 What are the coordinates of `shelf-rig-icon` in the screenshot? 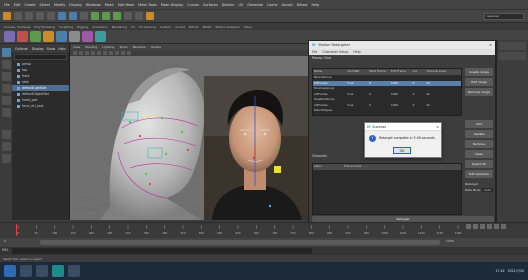 It's located at (35, 36).